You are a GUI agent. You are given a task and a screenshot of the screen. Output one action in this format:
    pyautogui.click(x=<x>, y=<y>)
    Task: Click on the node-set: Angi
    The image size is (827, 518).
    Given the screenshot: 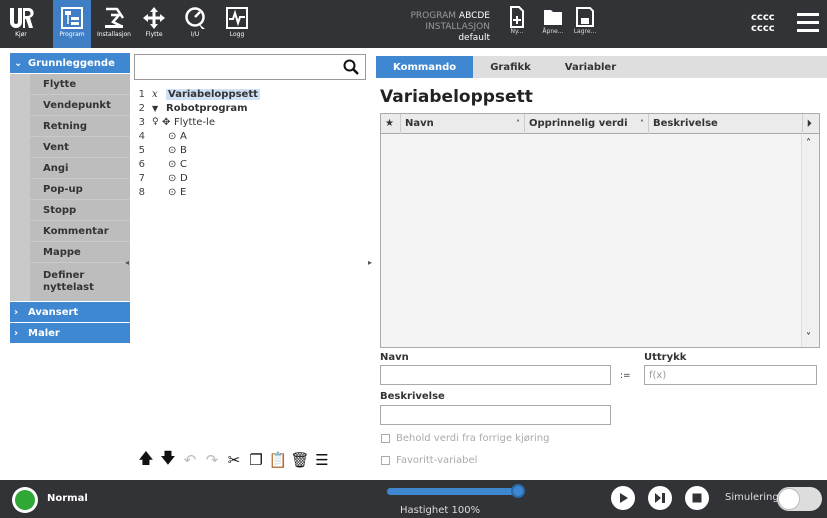 What is the action you would take?
    pyautogui.click(x=80, y=168)
    